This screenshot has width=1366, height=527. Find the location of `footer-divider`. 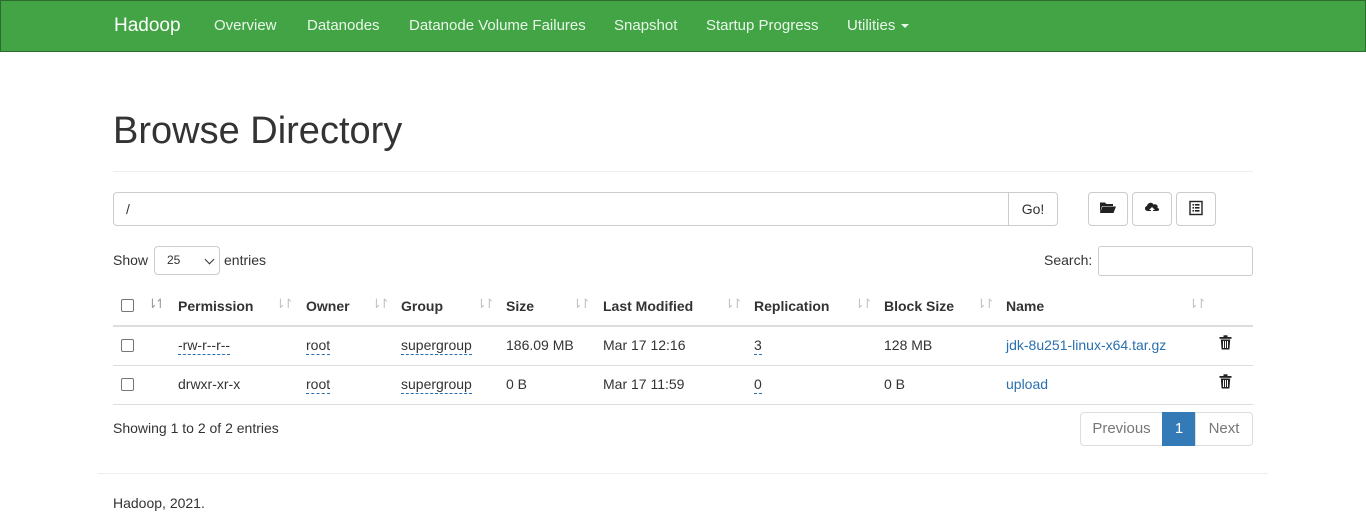

footer-divider is located at coordinates (683, 473).